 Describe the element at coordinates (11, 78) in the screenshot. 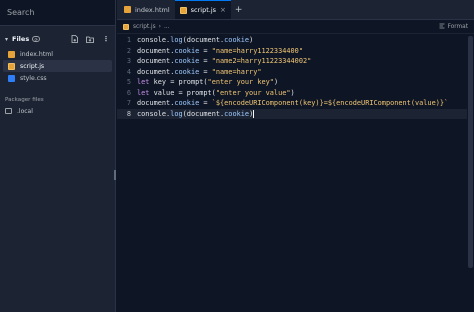

I see `css-file-icon` at that location.